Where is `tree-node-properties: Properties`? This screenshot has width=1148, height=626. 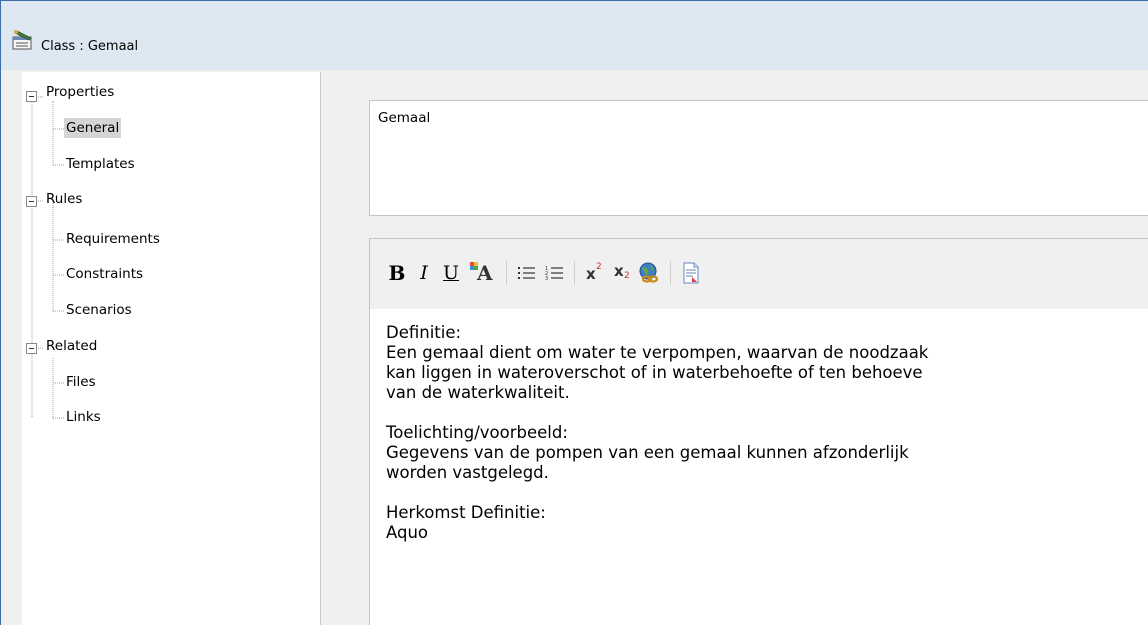
tree-node-properties: Properties is located at coordinates (171, 93).